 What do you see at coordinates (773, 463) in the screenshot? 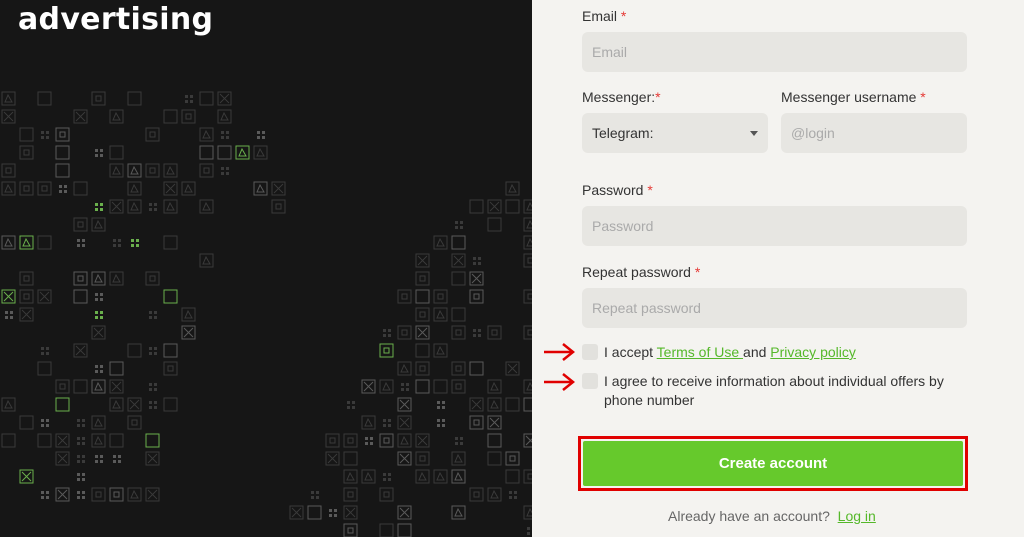
I see `create-account-button: Create account` at bounding box center [773, 463].